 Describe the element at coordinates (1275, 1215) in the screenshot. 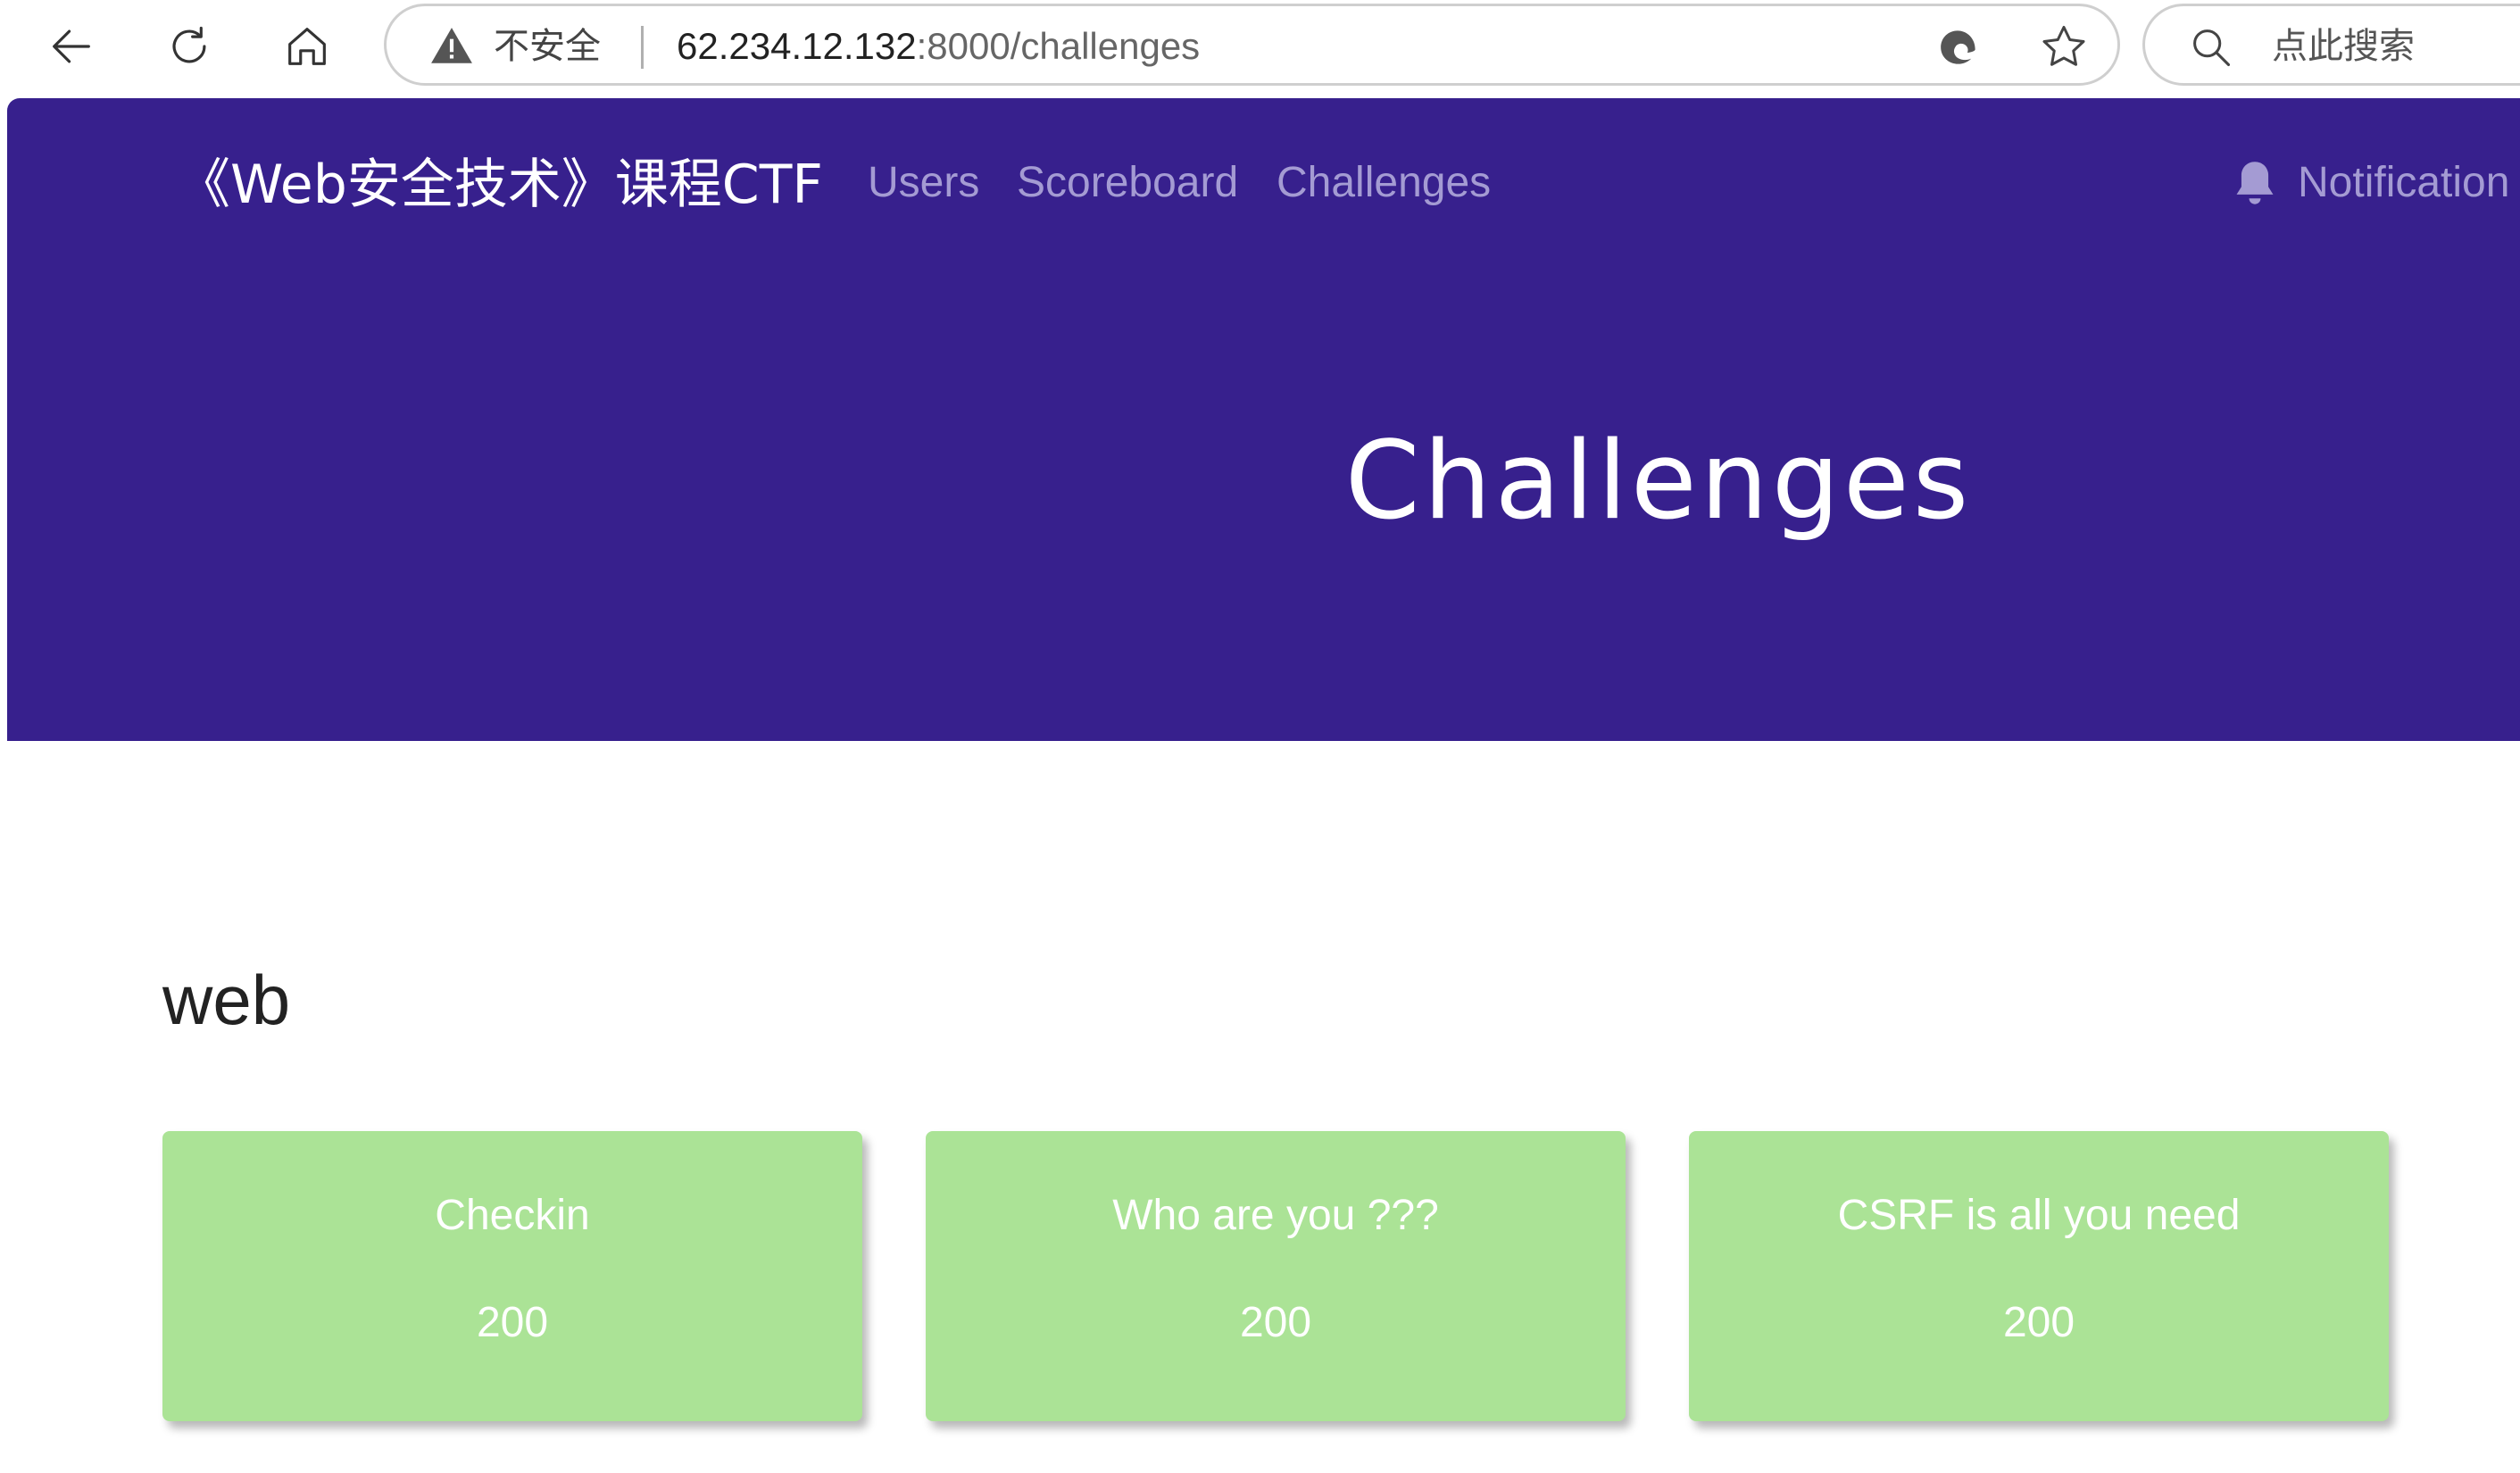

I see `challenge-name: Who are you ???` at that location.